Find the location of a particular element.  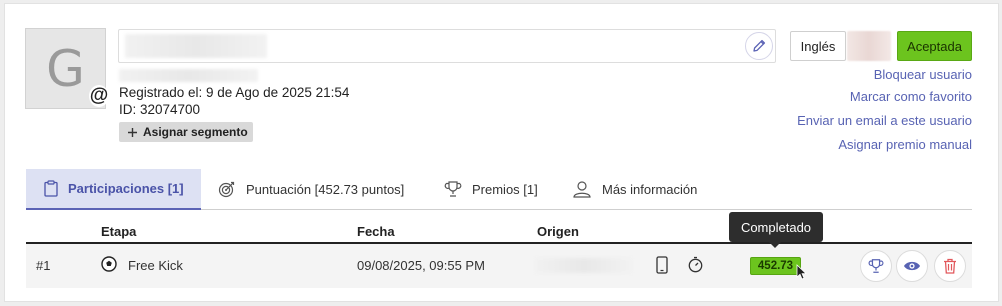

tab-participations-label: Participaciones [1] is located at coordinates (126, 188).